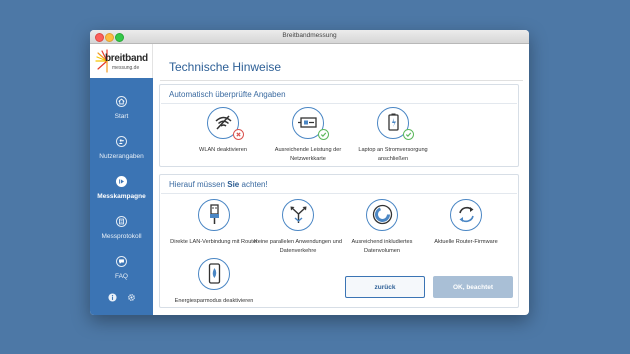  I want to click on sidebar-item-label: Messprotokoll, so click(121, 236).